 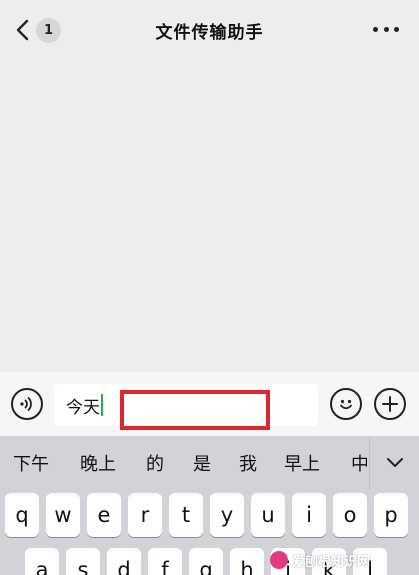 What do you see at coordinates (209, 33) in the screenshot?
I see `page-title: 文件传输助手` at bounding box center [209, 33].